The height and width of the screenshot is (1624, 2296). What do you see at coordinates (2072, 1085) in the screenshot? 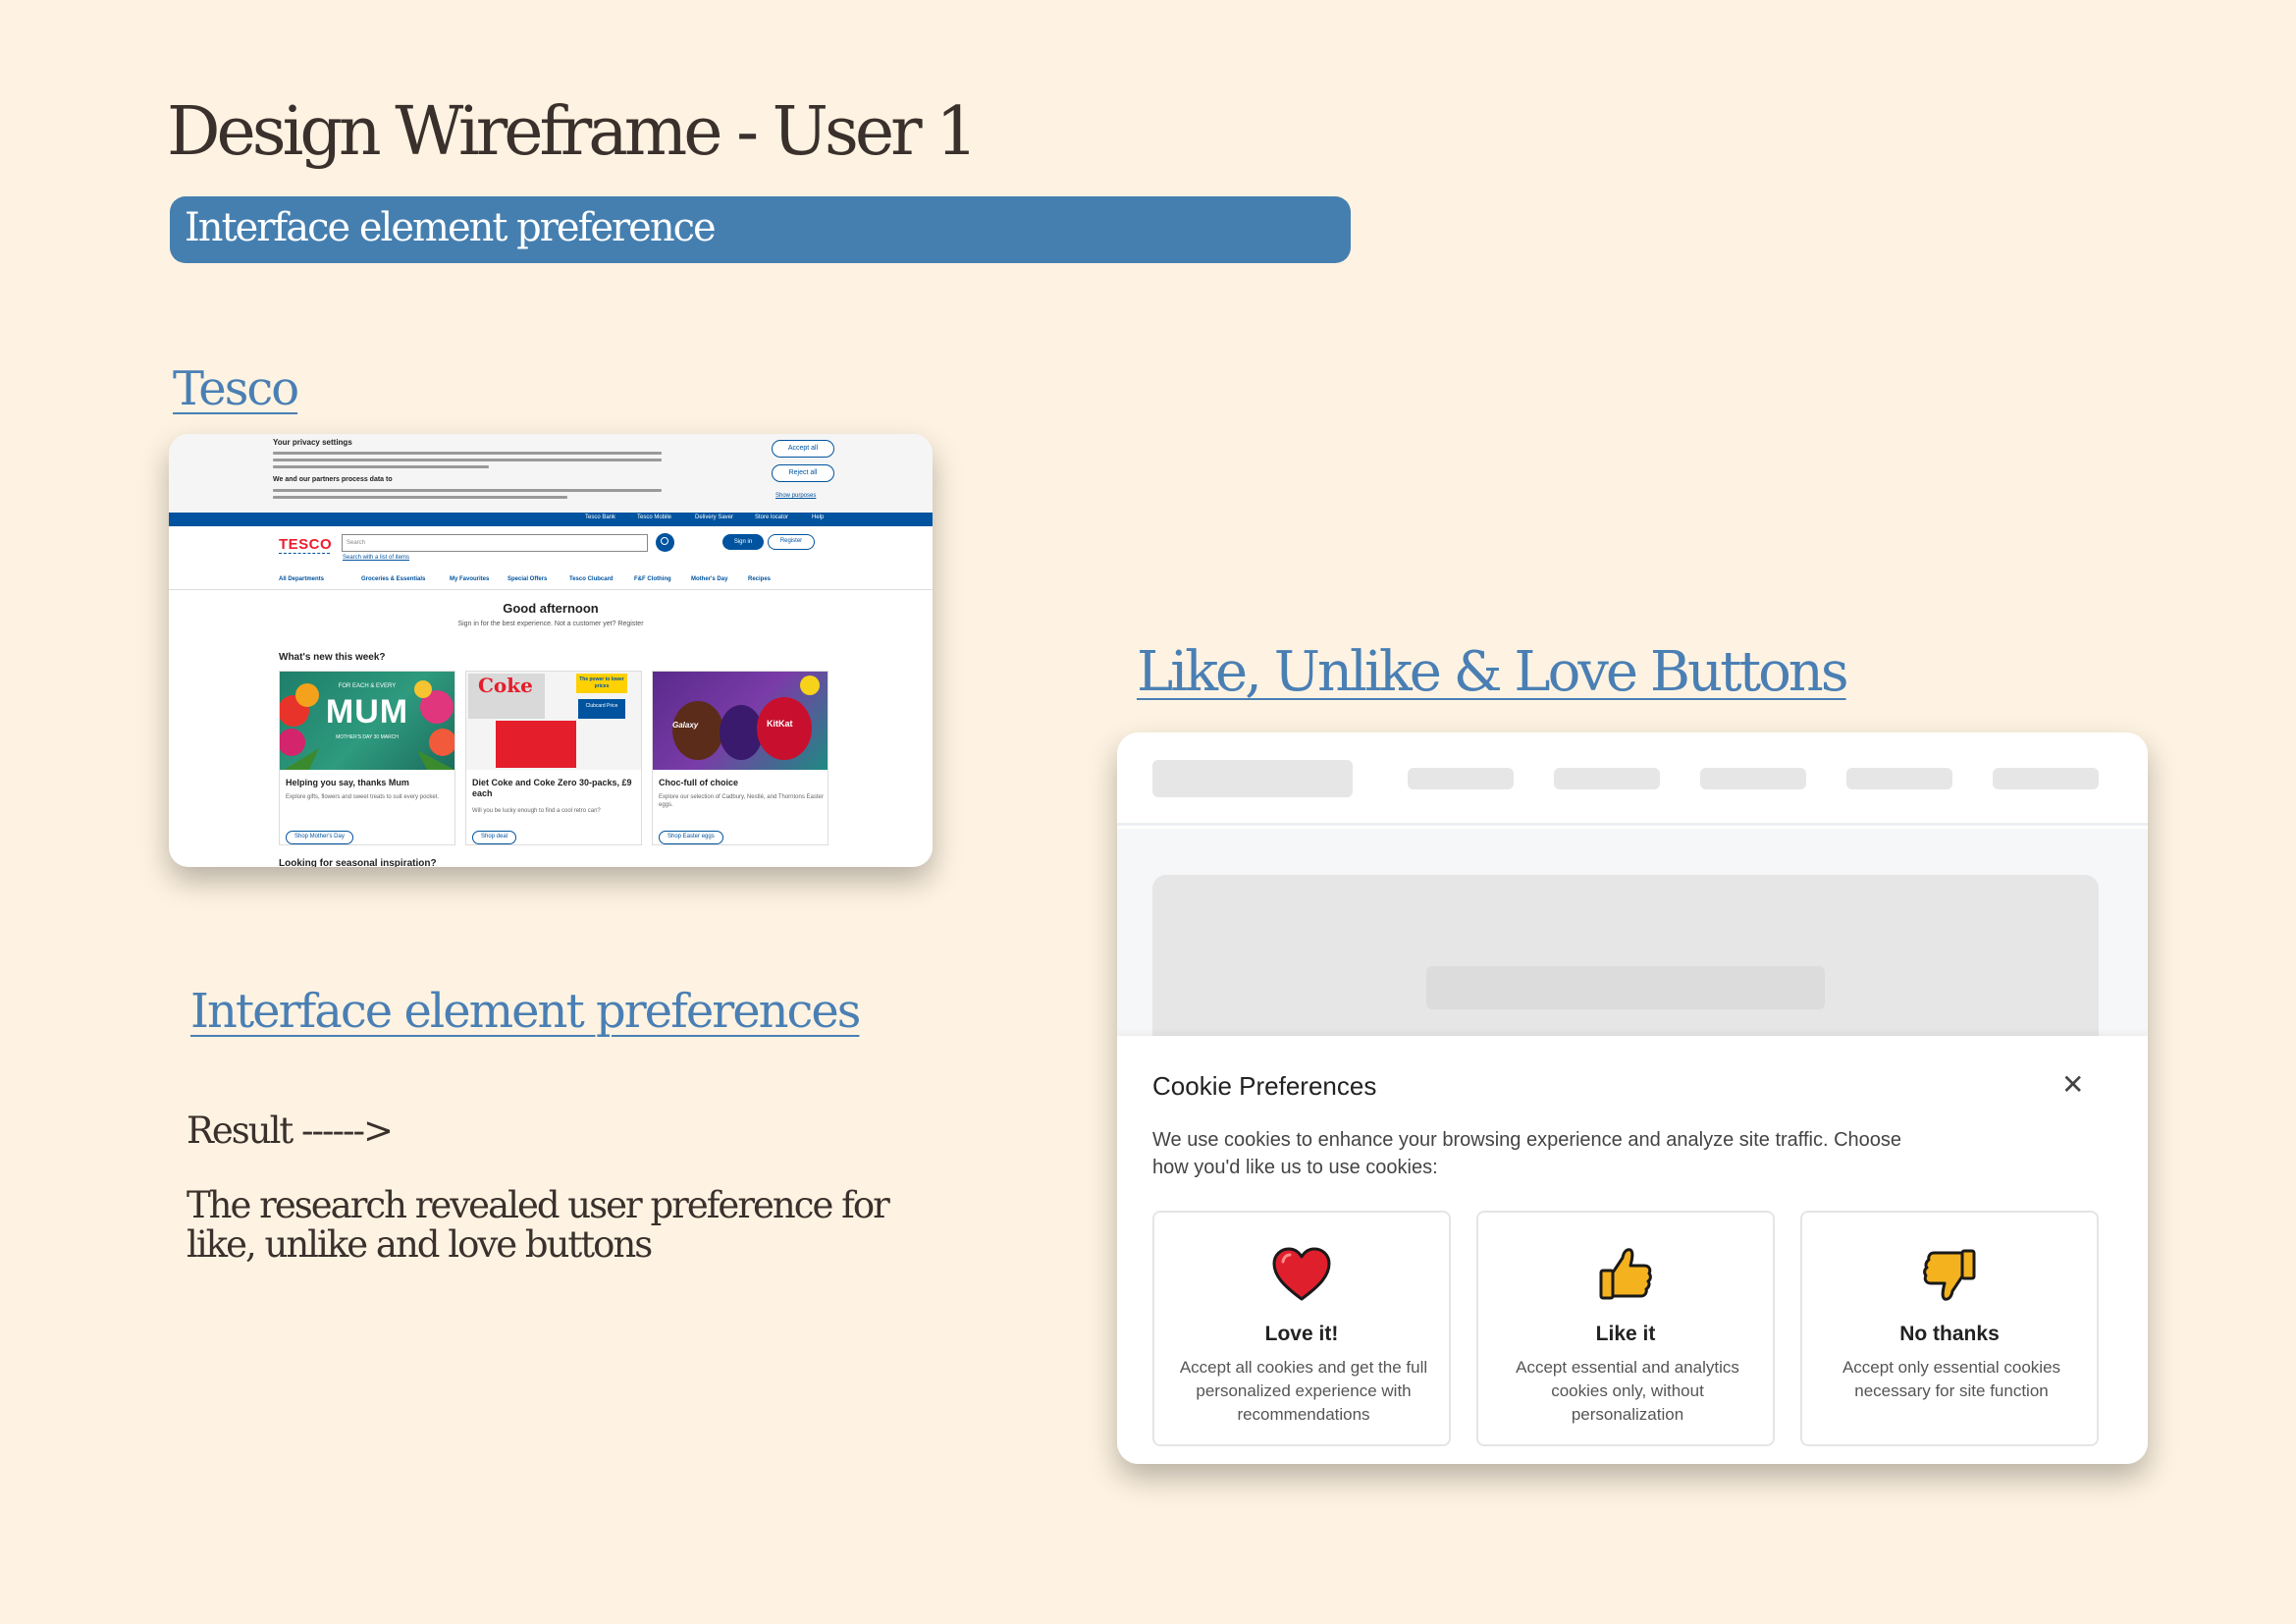
I see `close-icon: ✕` at bounding box center [2072, 1085].